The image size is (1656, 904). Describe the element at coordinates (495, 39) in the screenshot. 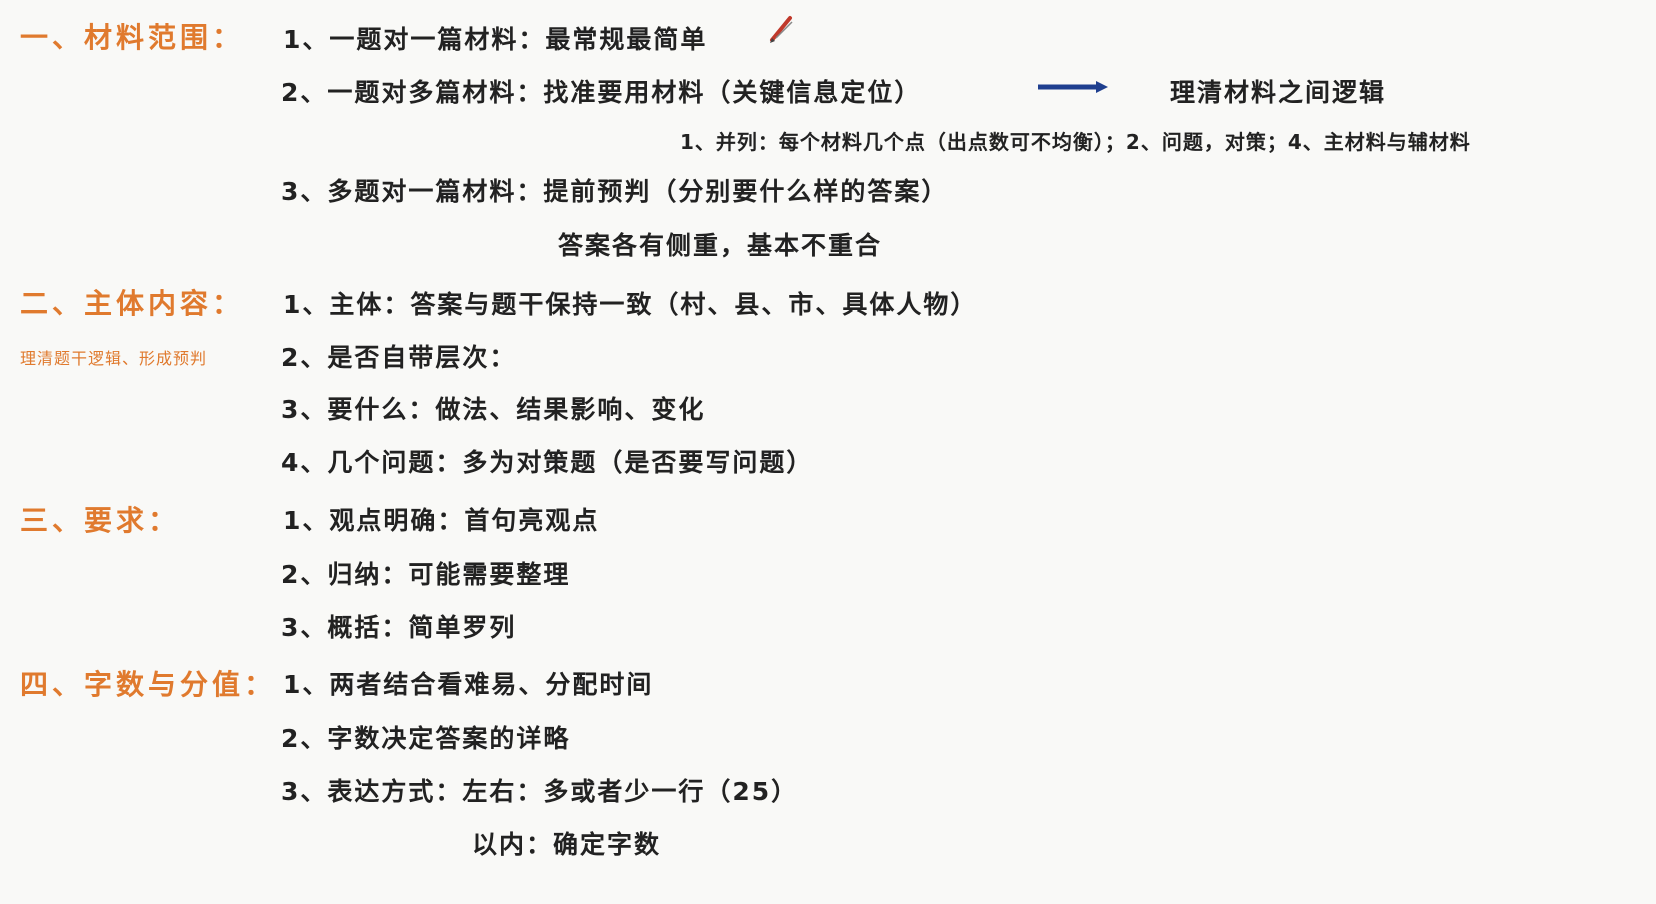

I see `section1-item1: 1、一题对一篇材料：最常规最简单` at that location.